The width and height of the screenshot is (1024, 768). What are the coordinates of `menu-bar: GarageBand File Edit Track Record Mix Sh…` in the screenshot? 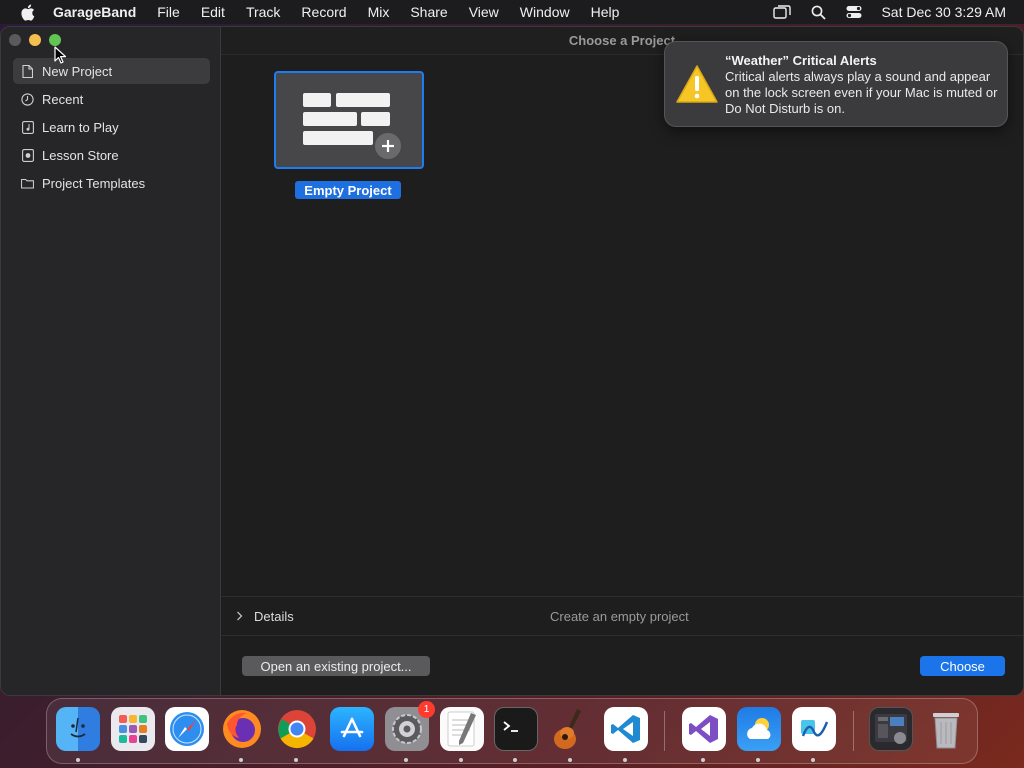 It's located at (512, 12).